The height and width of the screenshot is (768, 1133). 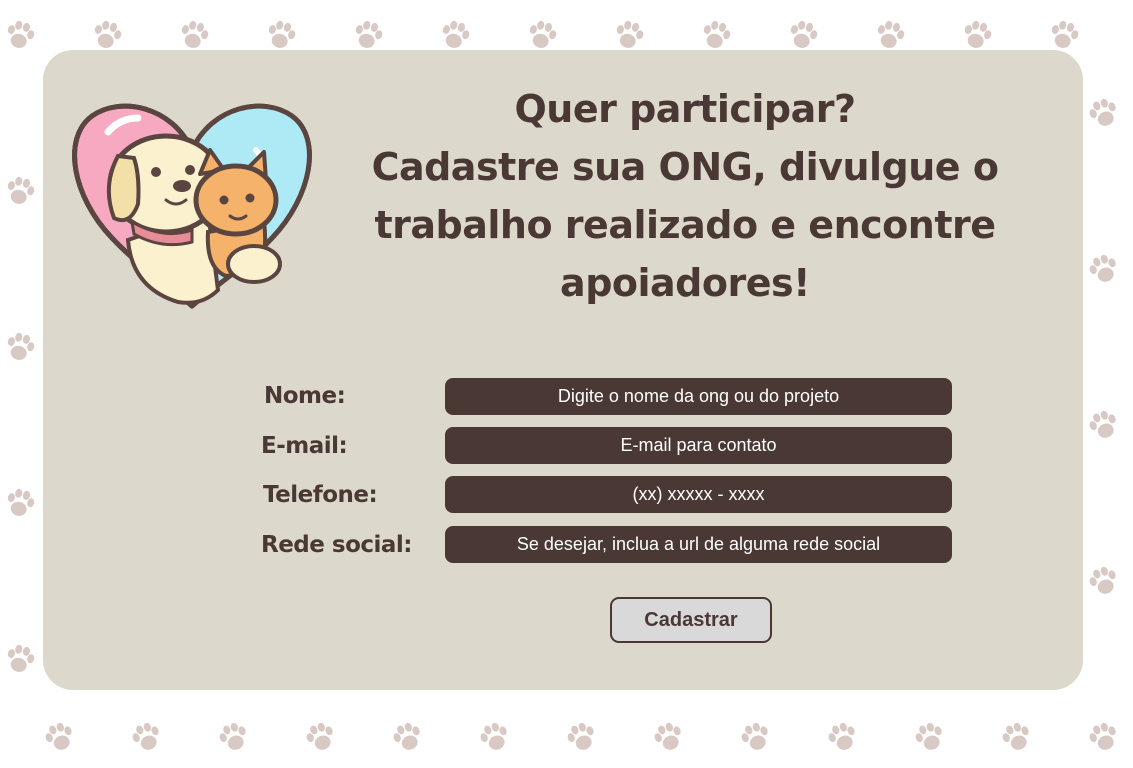 I want to click on social-network-input, so click(x=698, y=544).